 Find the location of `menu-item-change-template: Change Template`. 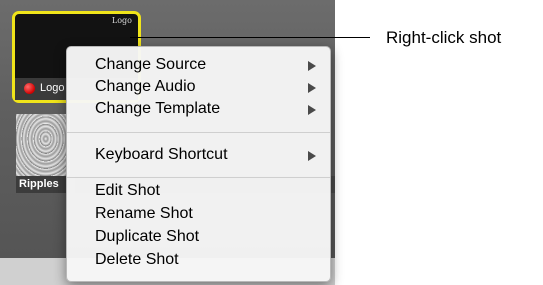

menu-item-change-template: Change Template is located at coordinates (198, 109).